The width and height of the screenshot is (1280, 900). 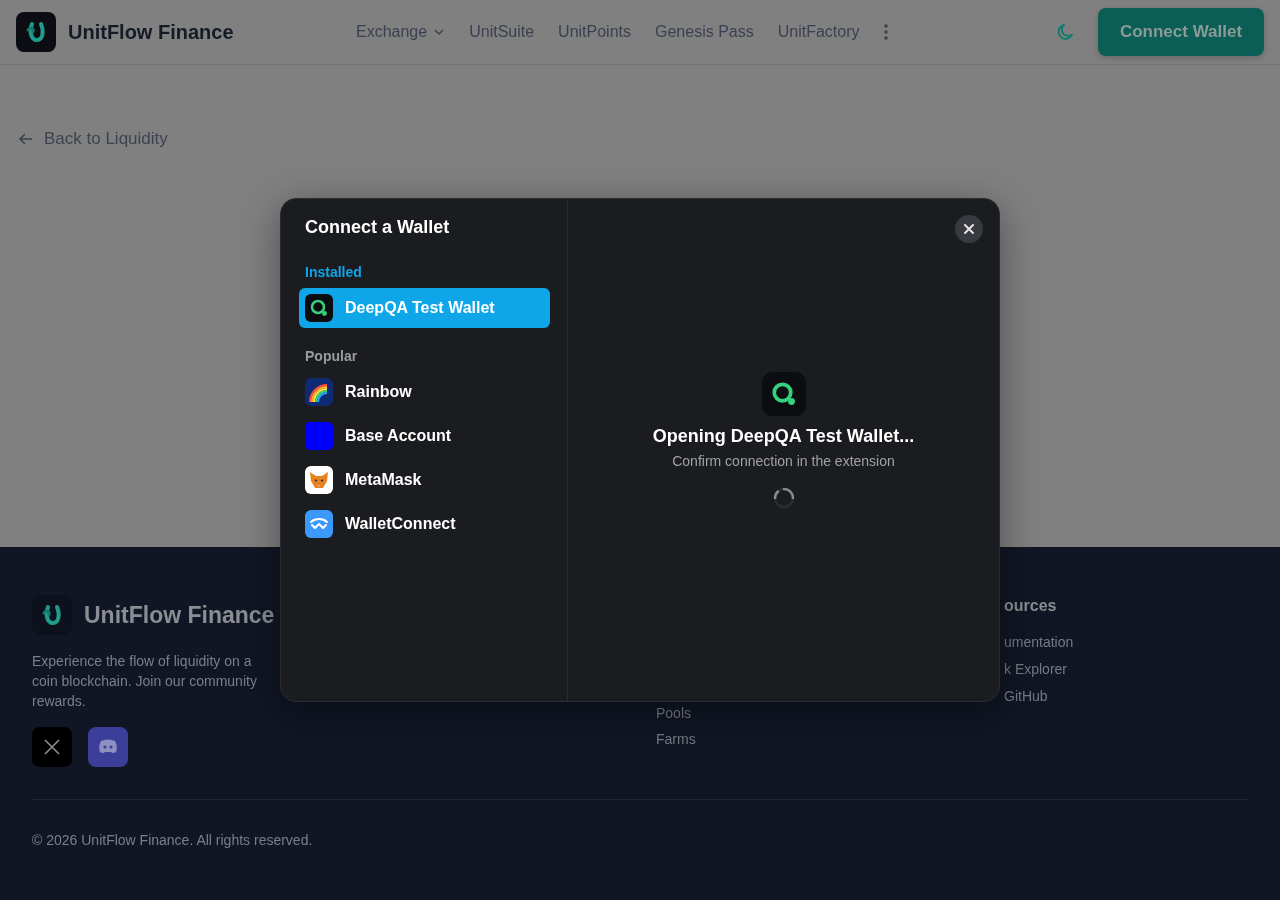 I want to click on footer-description: Experience the flow of liquidity on a, so click(x=142, y=661).